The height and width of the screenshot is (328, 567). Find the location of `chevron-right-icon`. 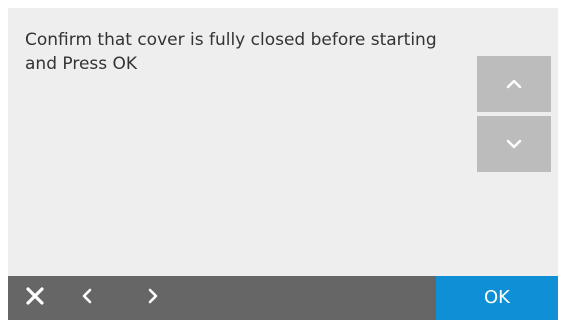

chevron-right-icon is located at coordinates (153, 298).